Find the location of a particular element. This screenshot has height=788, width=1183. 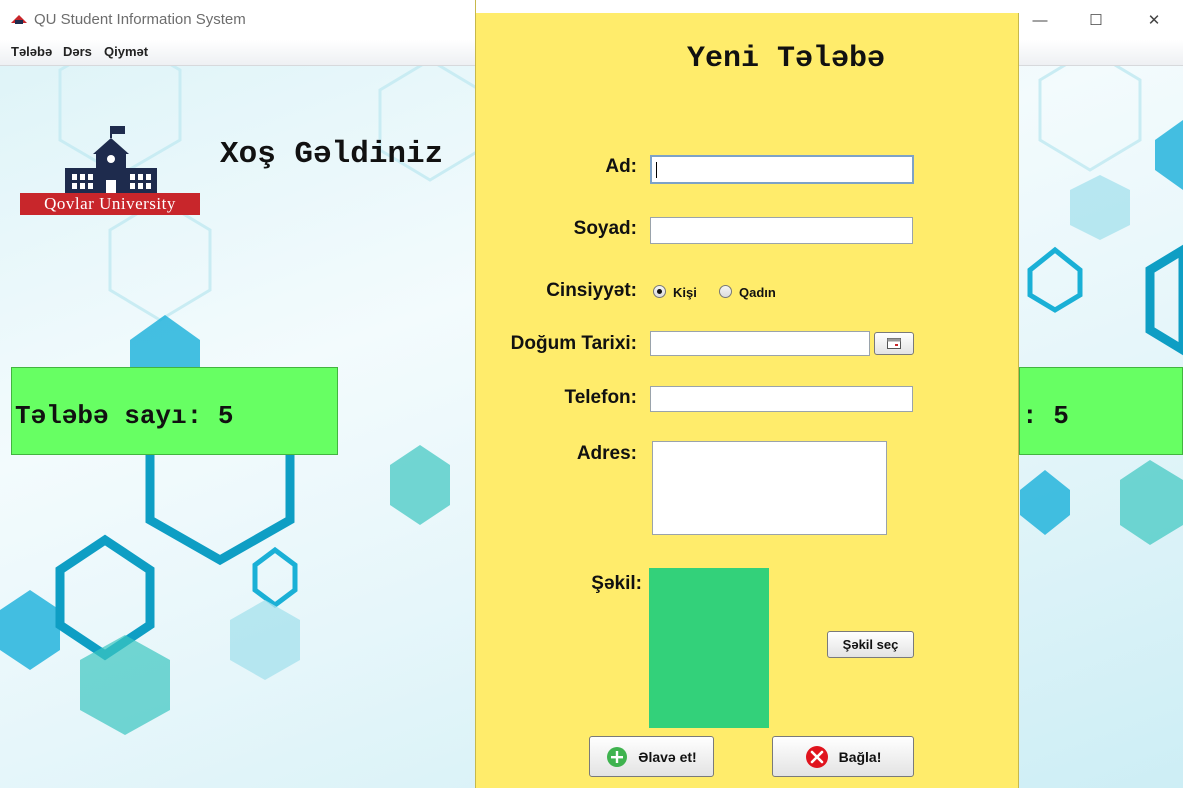

menu-grade: Qiymət is located at coordinates (126, 51).